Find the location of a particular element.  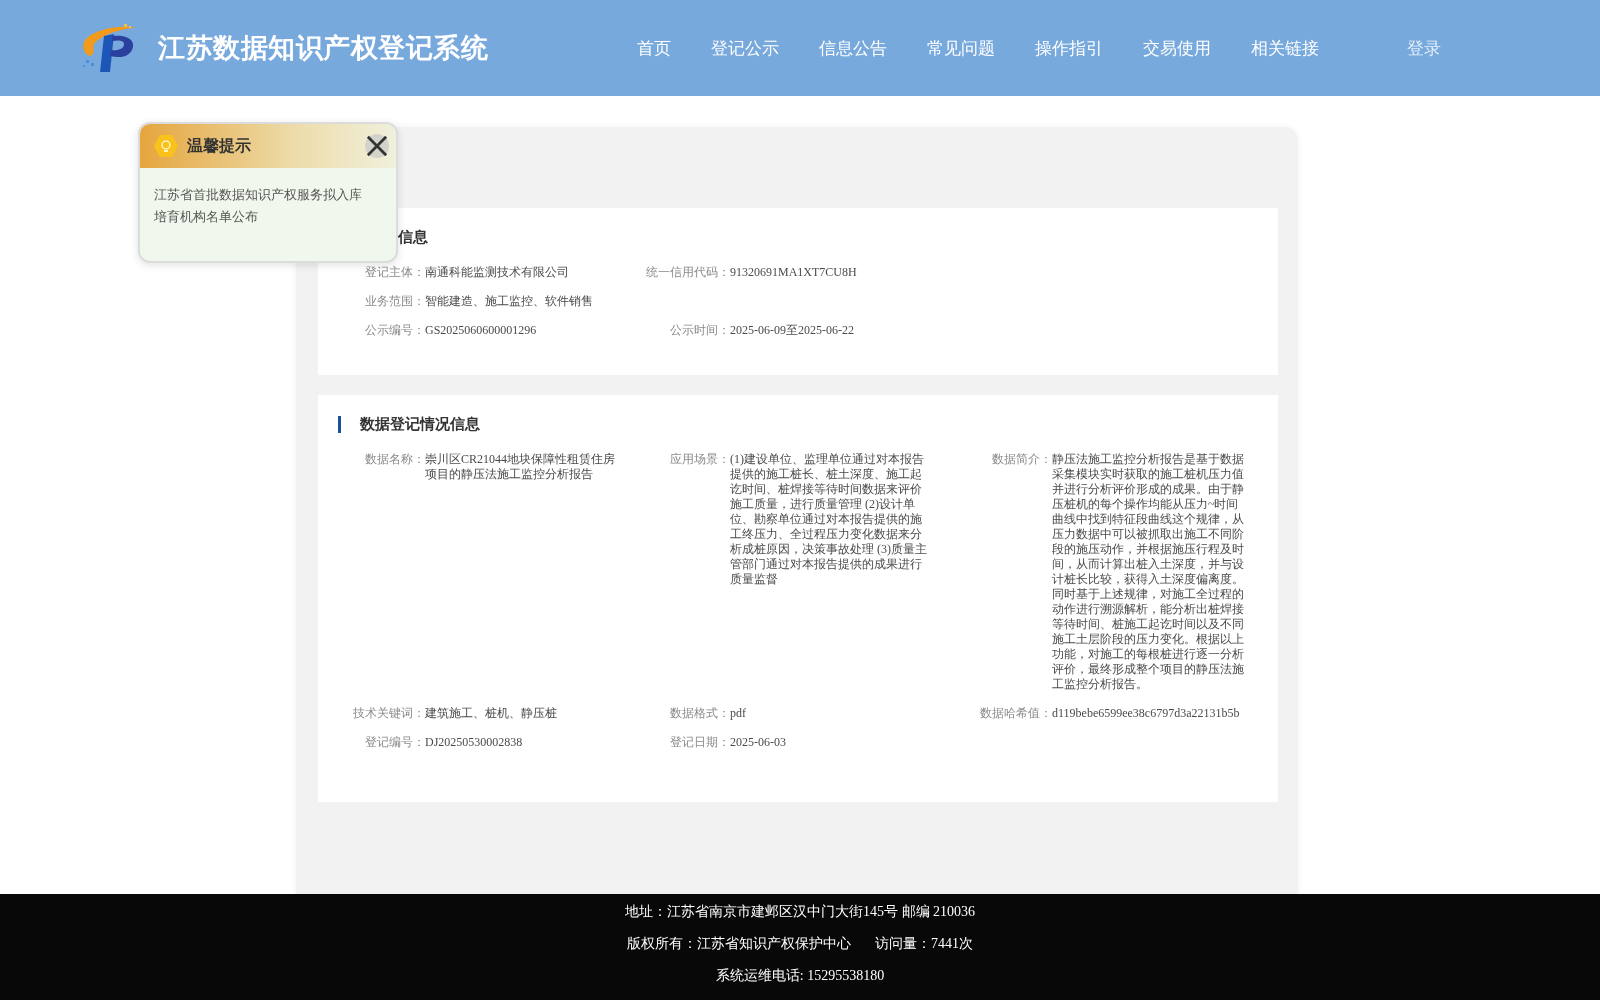

nav-link: 登记公示 is located at coordinates (745, 48).